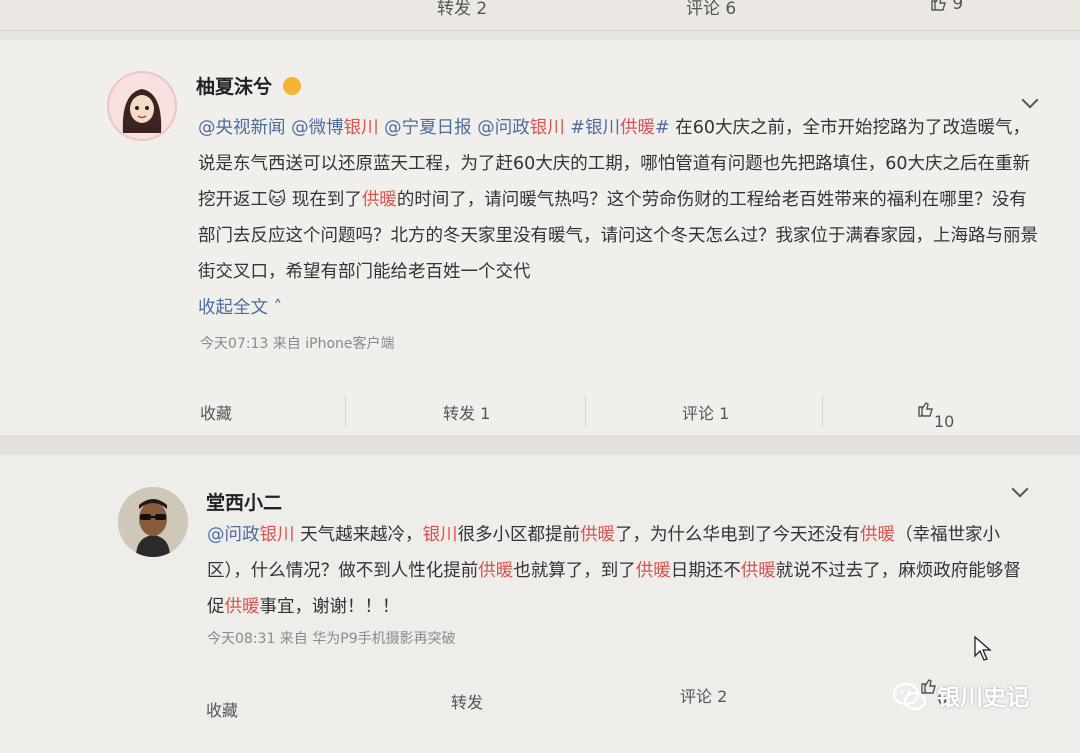 The width and height of the screenshot is (1080, 753). I want to click on text-segment: 也就算了，到了, so click(574, 571).